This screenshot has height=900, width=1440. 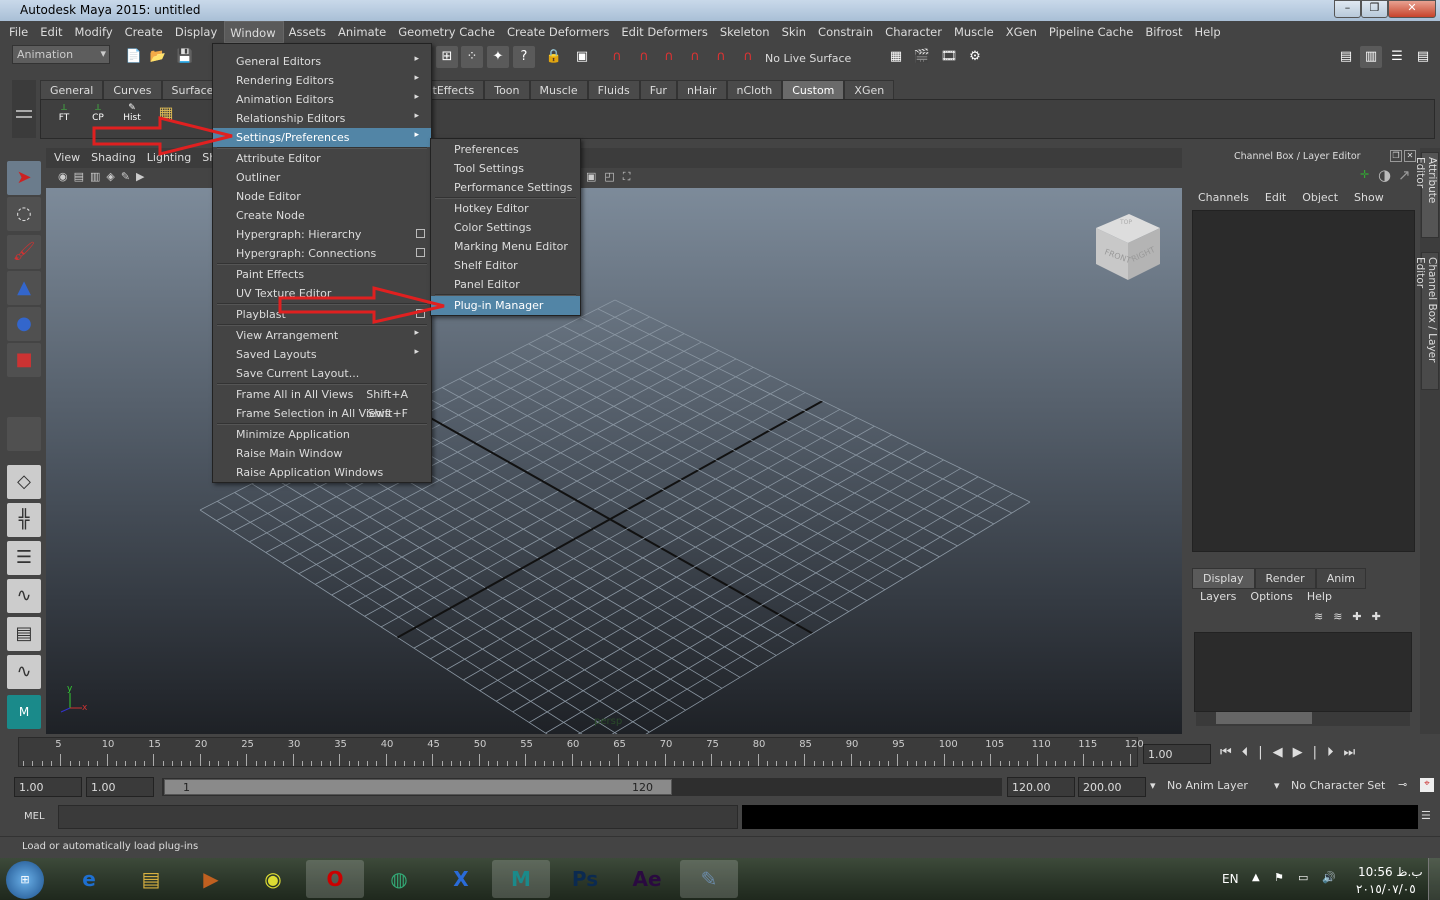 What do you see at coordinates (322, 434) in the screenshot?
I see `menu-item-minimize-application: Minimize Application` at bounding box center [322, 434].